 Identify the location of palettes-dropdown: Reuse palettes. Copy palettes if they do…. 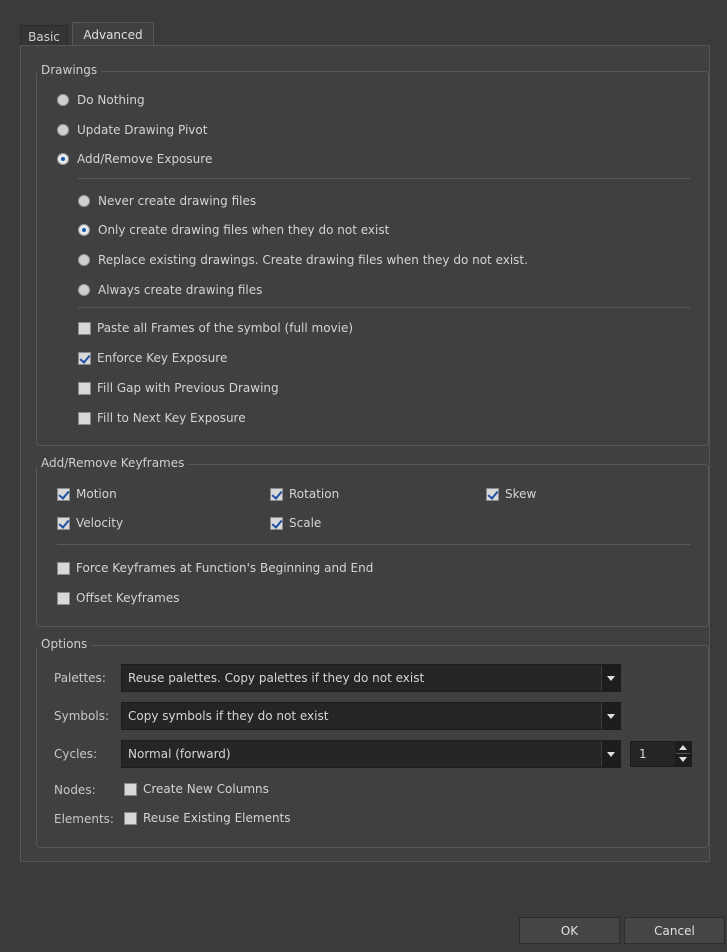
(371, 678).